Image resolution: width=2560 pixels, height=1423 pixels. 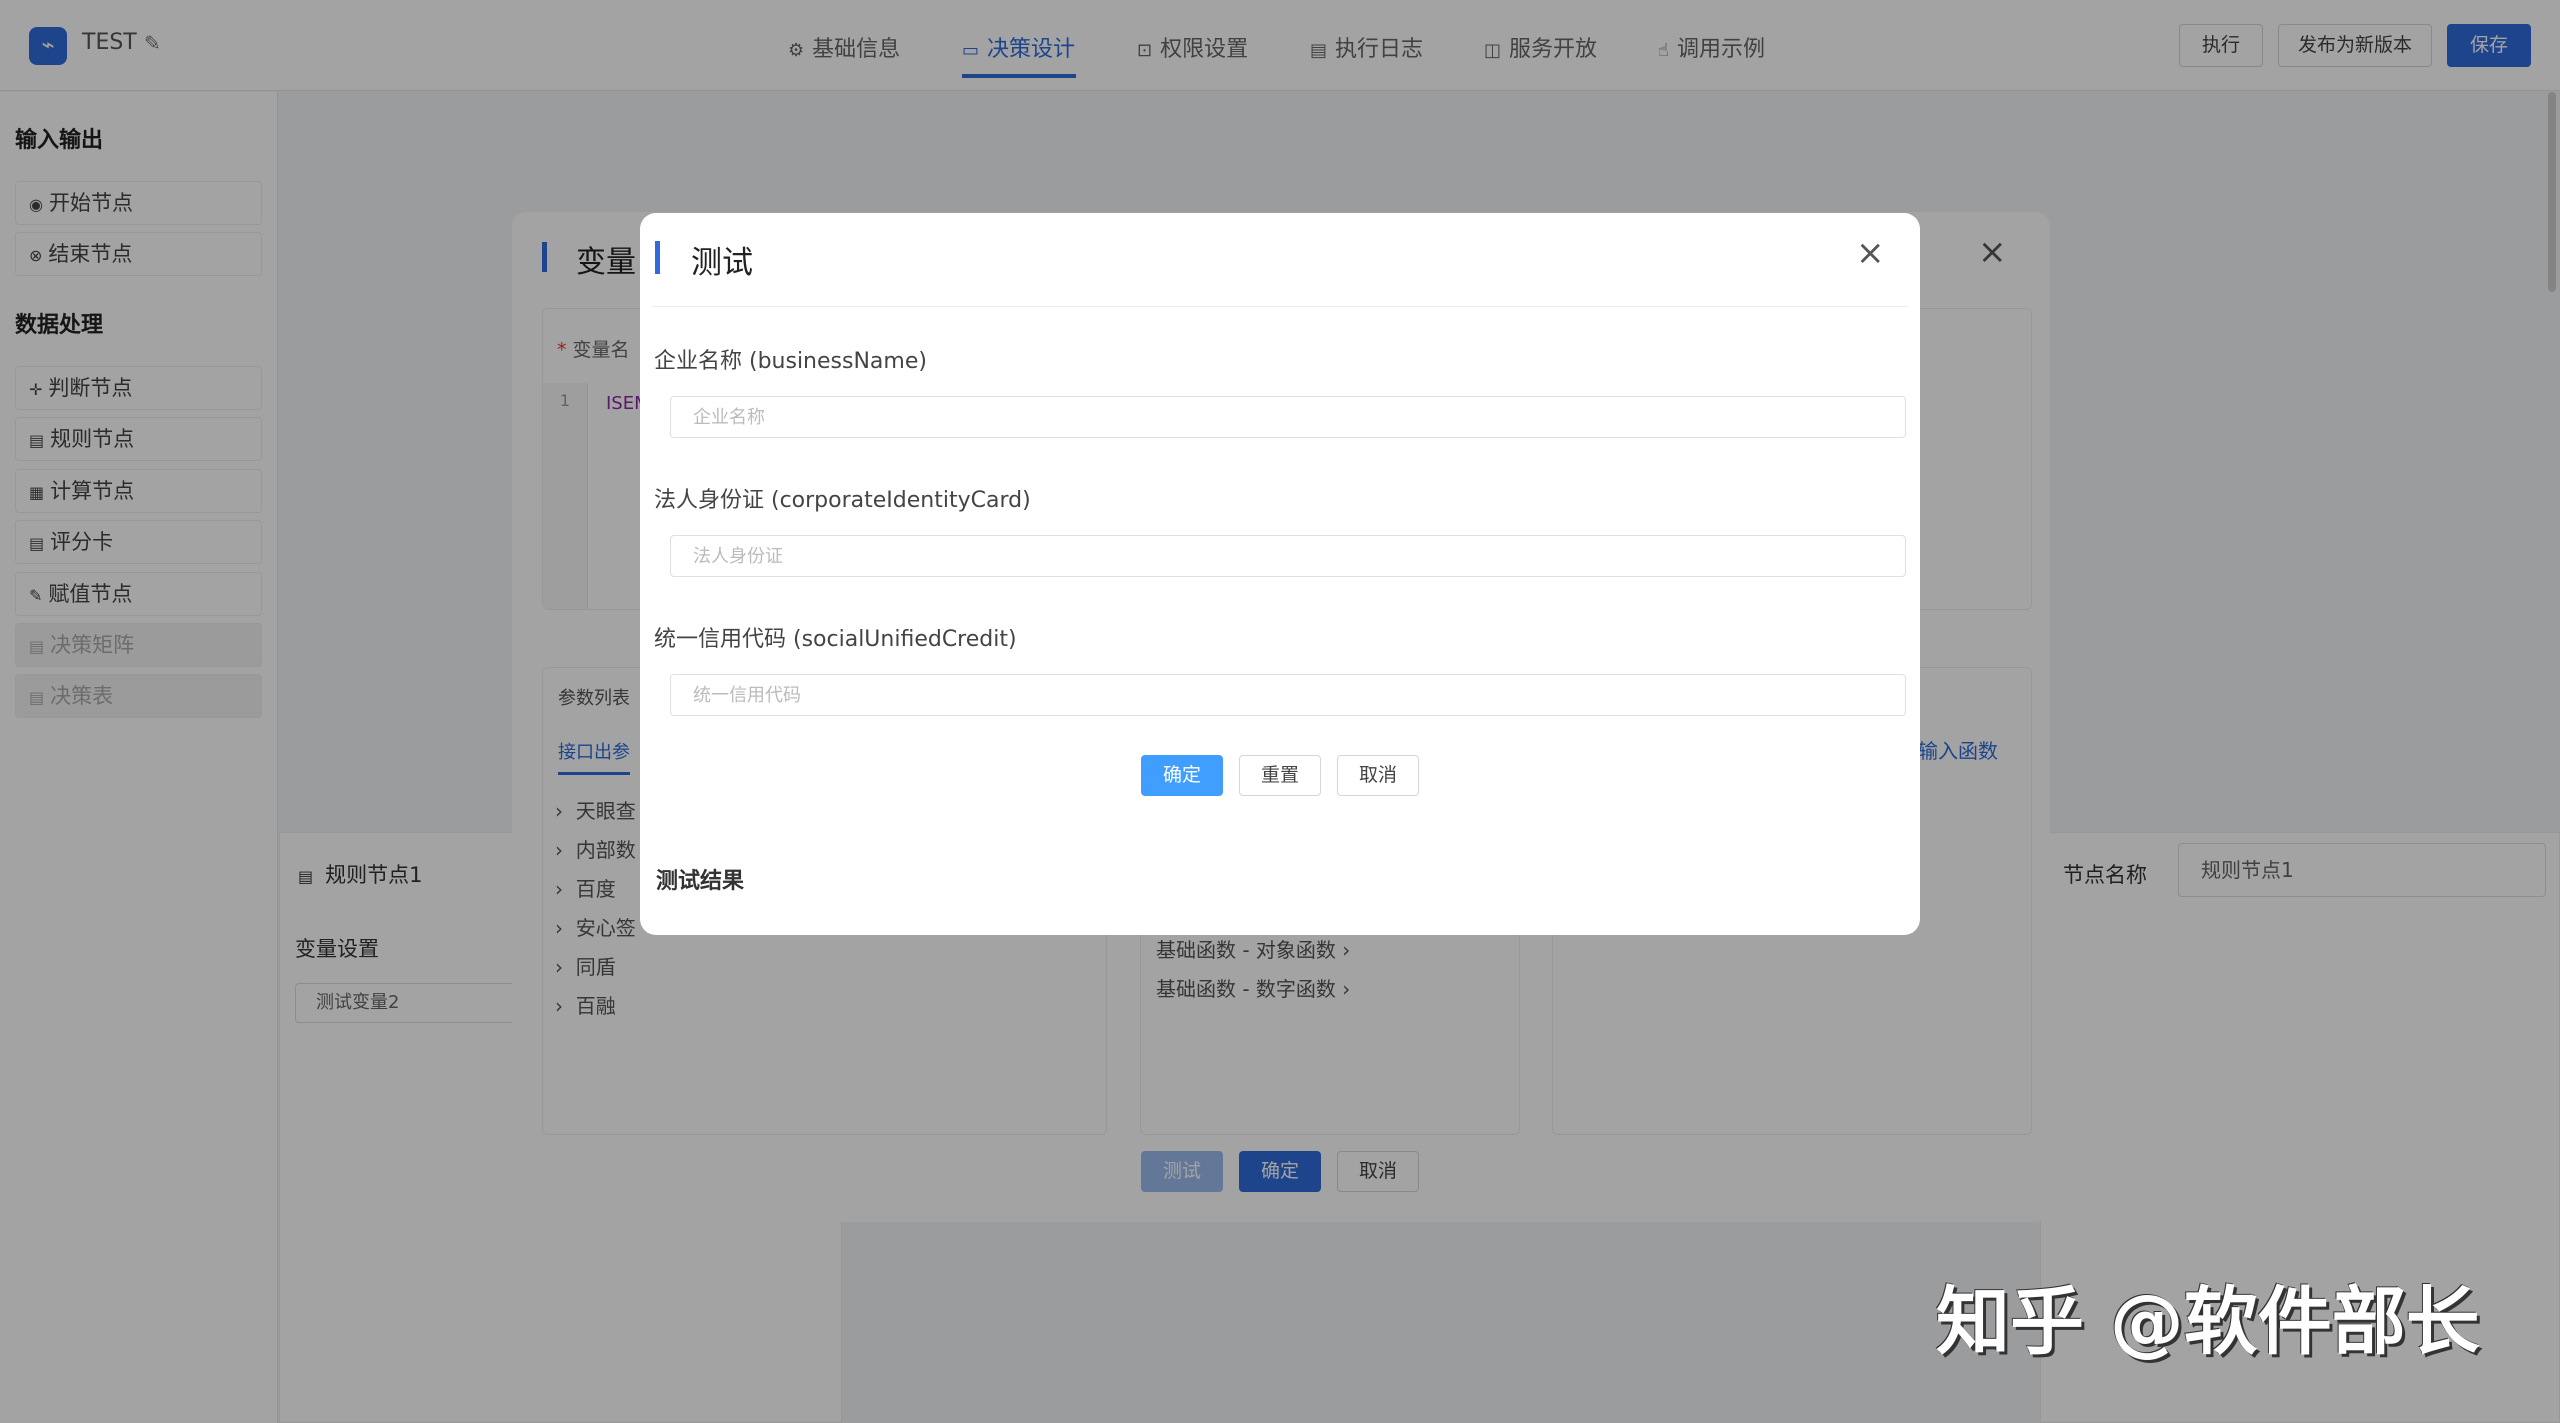 I want to click on reset-button: 重置, so click(x=1280, y=775).